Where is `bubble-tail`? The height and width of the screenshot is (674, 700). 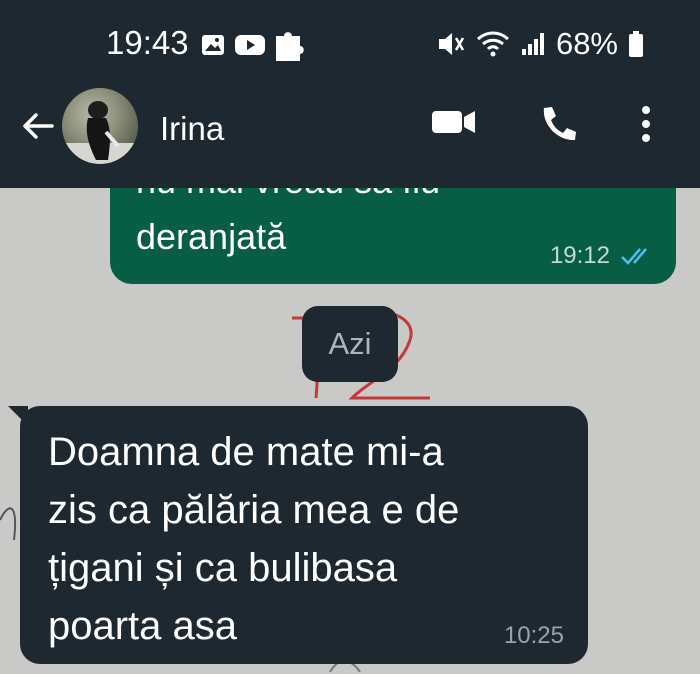 bubble-tail is located at coordinates (18, 416).